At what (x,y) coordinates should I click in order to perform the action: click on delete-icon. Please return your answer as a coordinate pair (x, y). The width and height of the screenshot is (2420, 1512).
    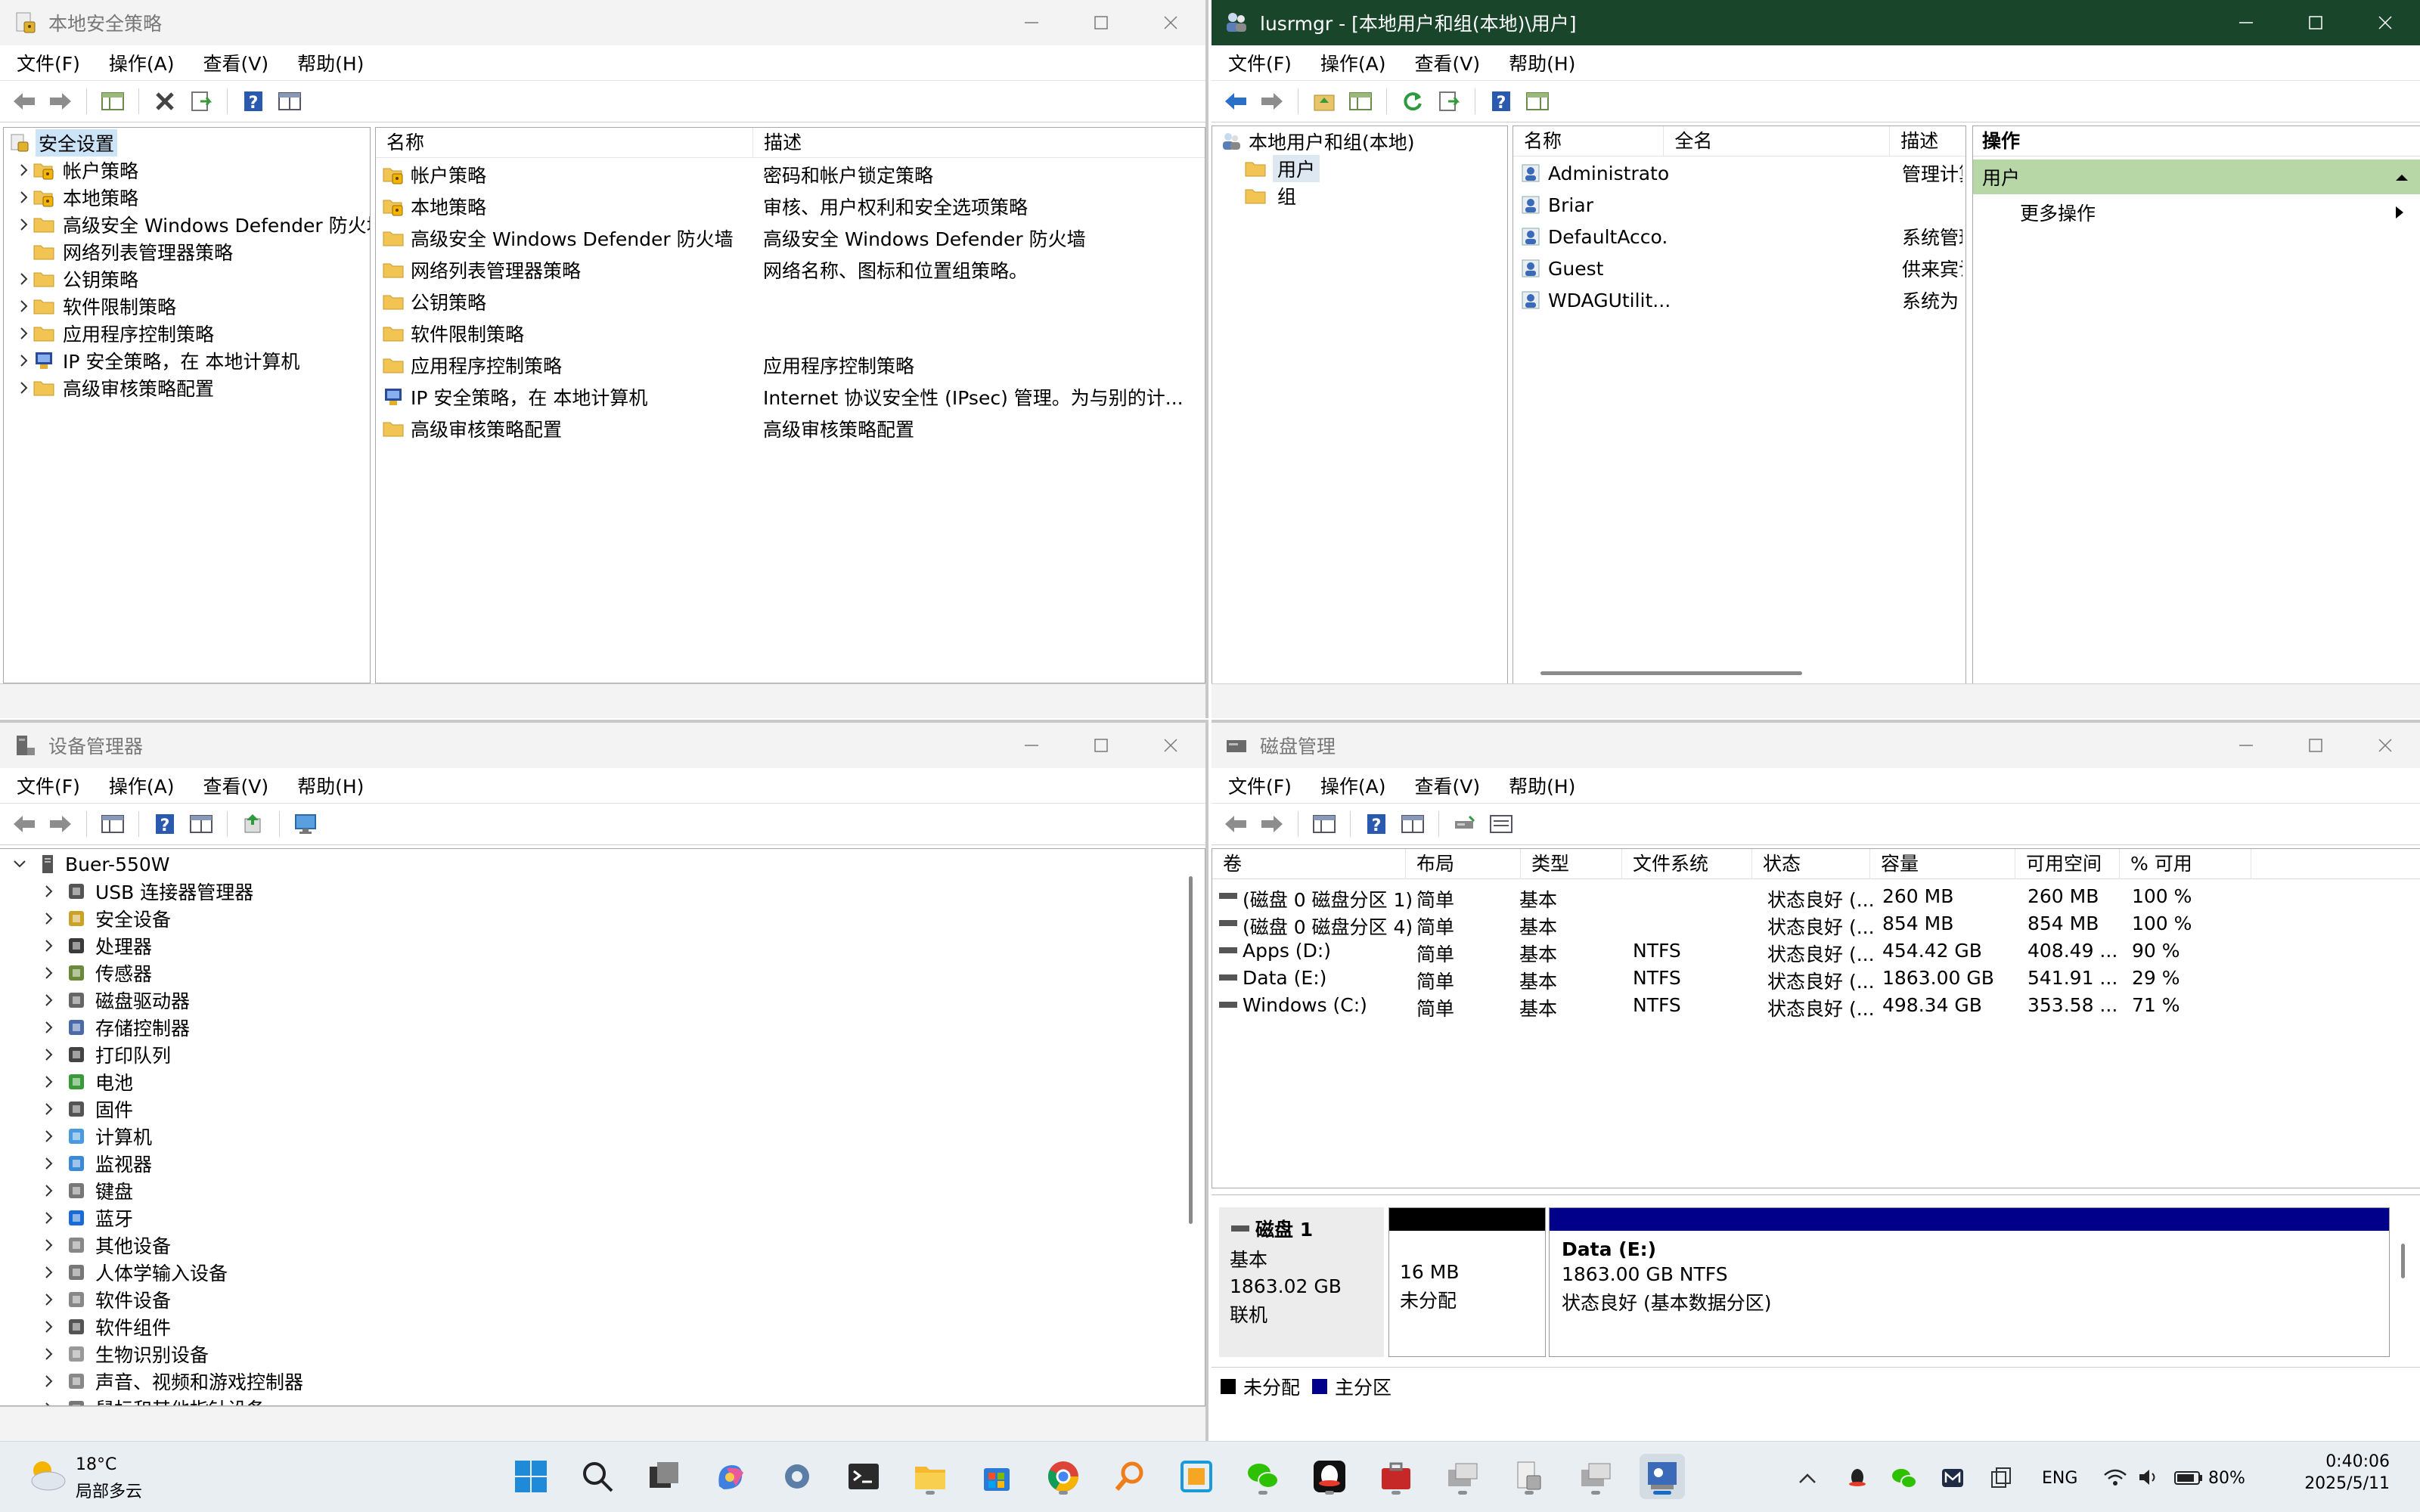
    Looking at the image, I should click on (165, 101).